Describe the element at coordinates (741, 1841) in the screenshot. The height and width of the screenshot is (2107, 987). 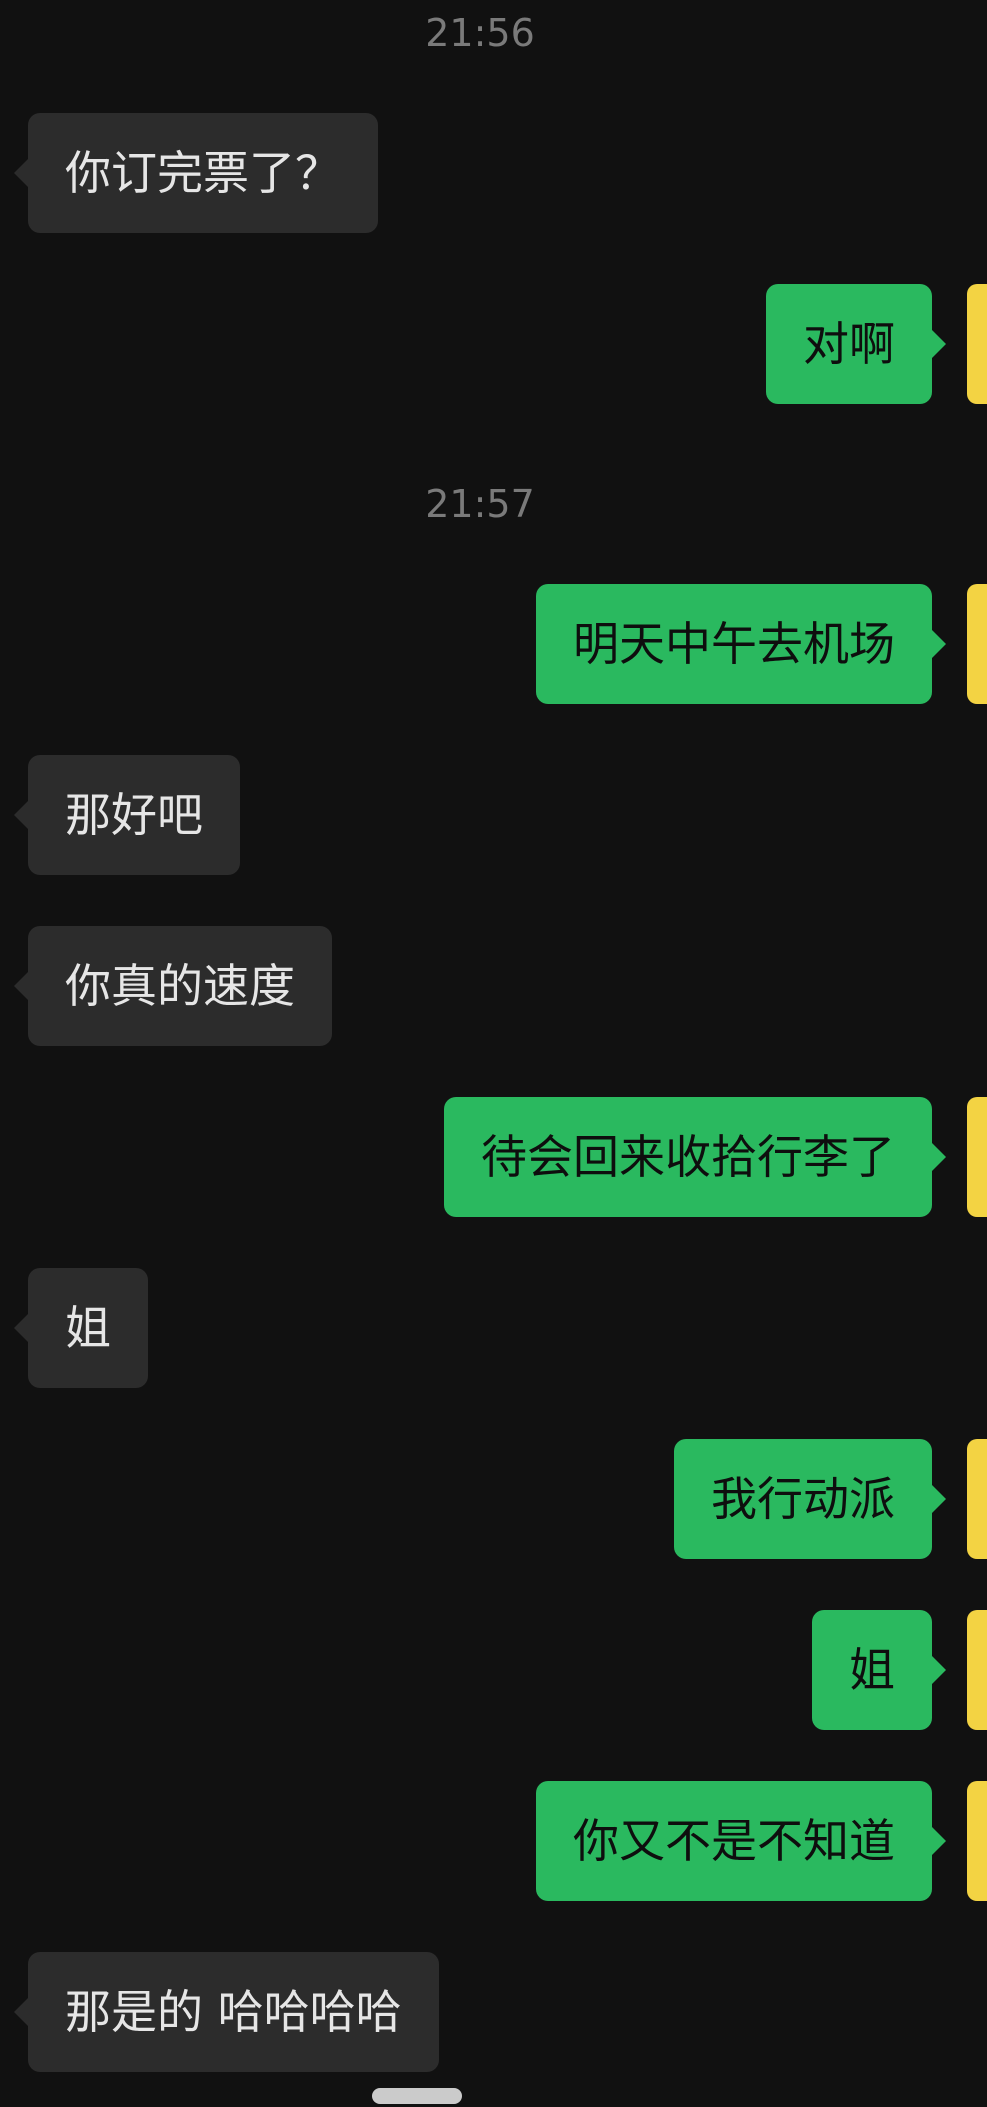
I see `outgoing-message-bubble: 你又不是不知道` at that location.